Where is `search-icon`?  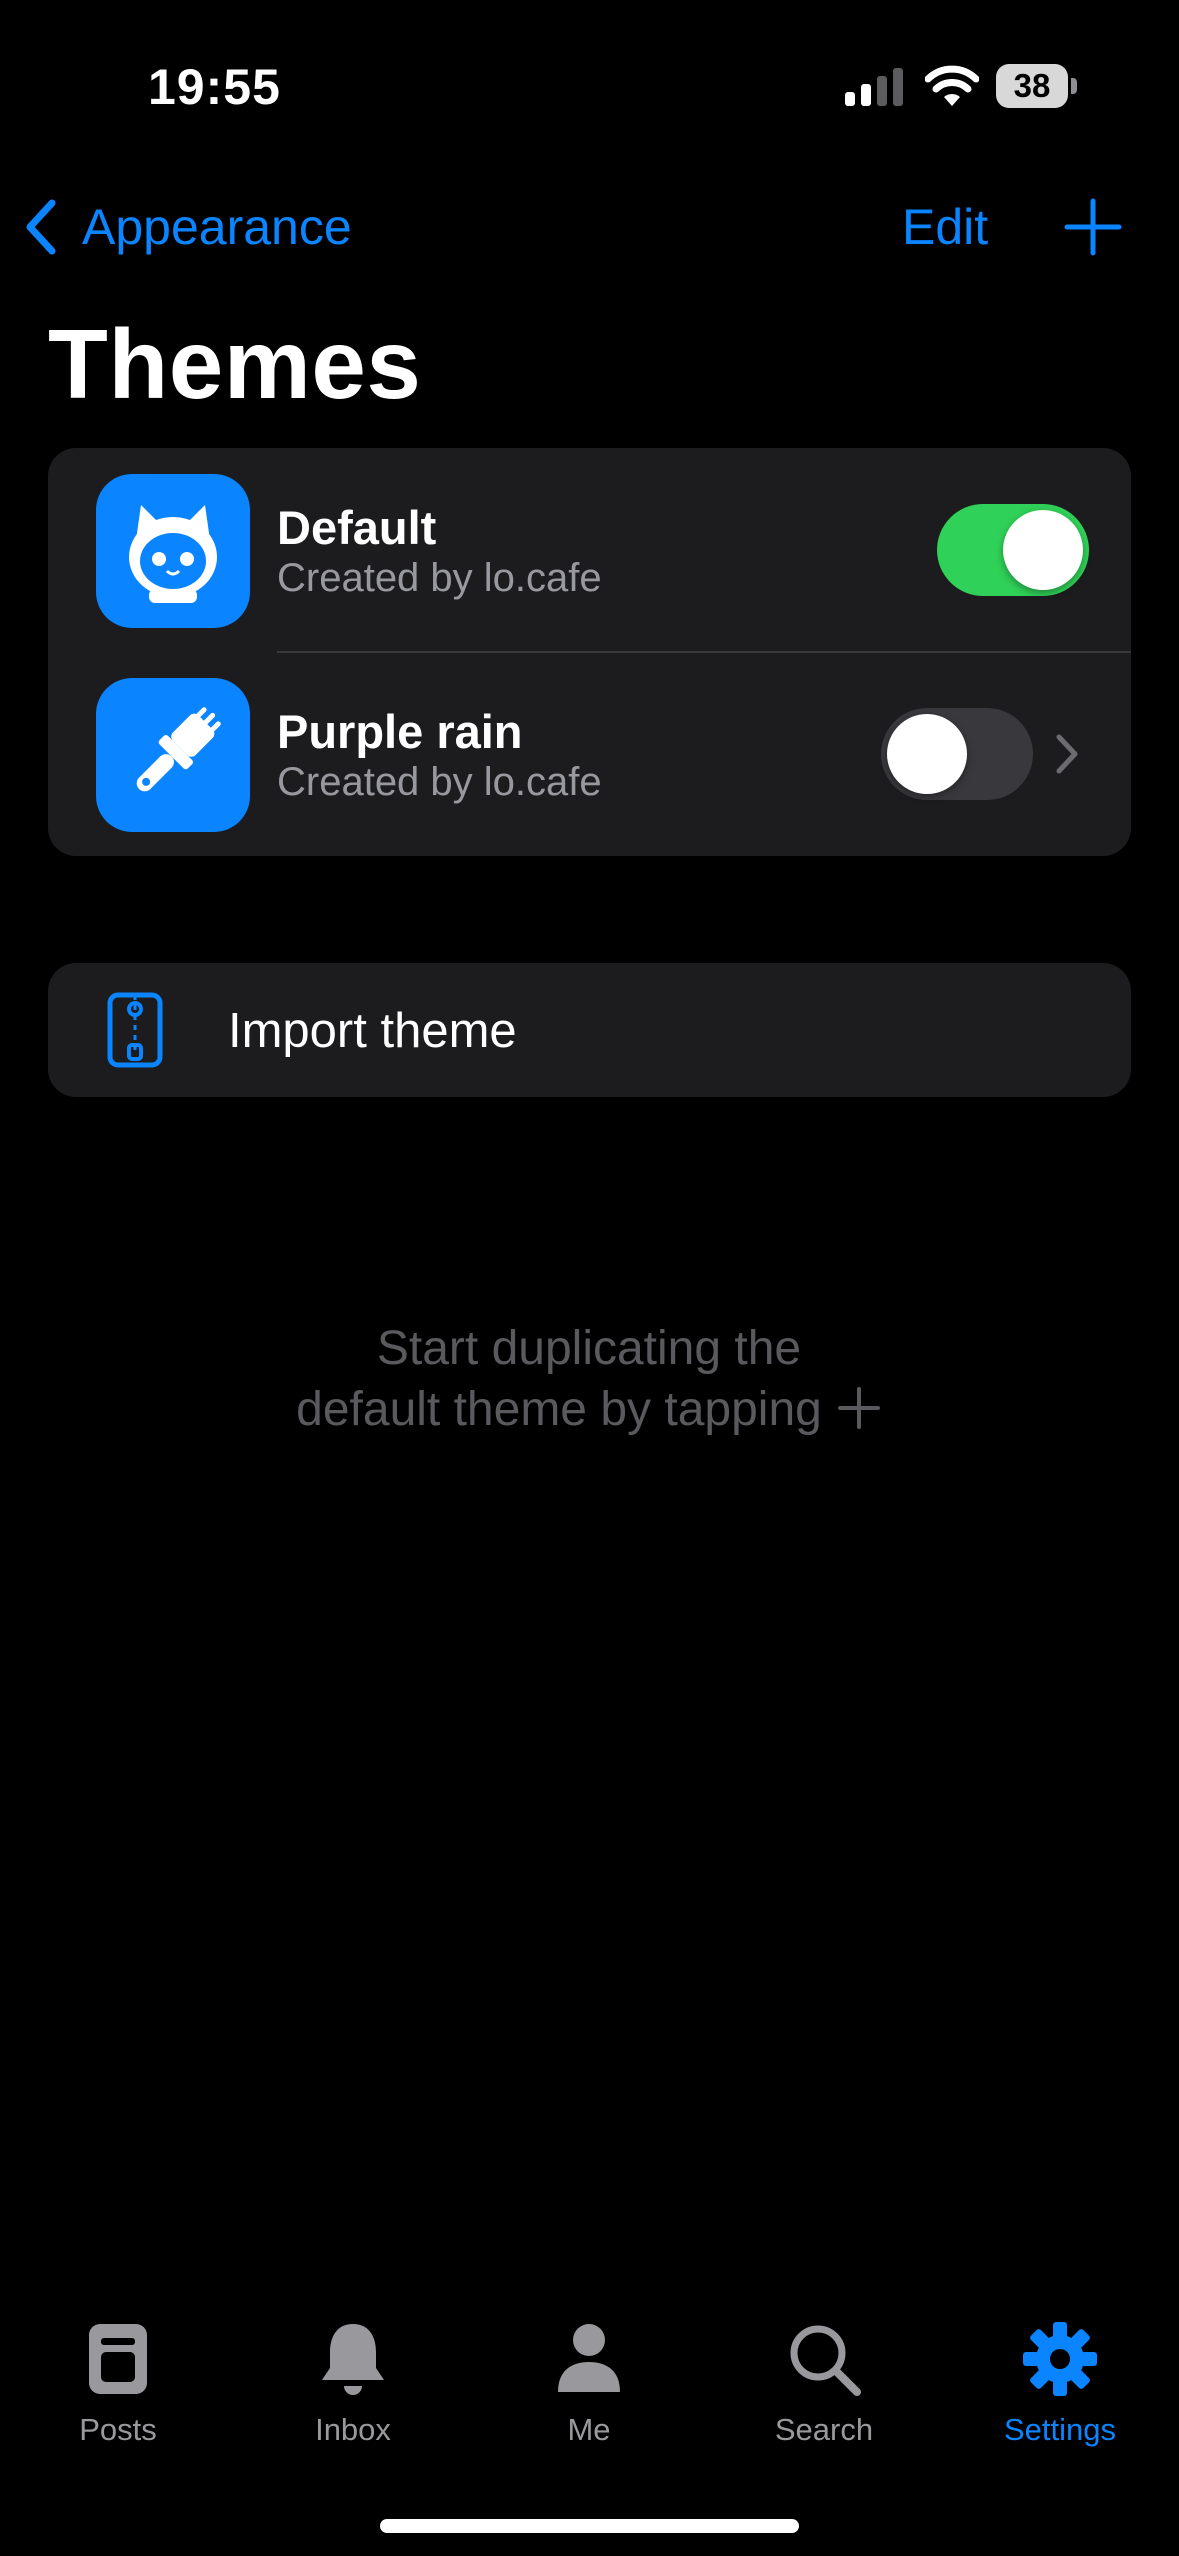 search-icon is located at coordinates (825, 2360).